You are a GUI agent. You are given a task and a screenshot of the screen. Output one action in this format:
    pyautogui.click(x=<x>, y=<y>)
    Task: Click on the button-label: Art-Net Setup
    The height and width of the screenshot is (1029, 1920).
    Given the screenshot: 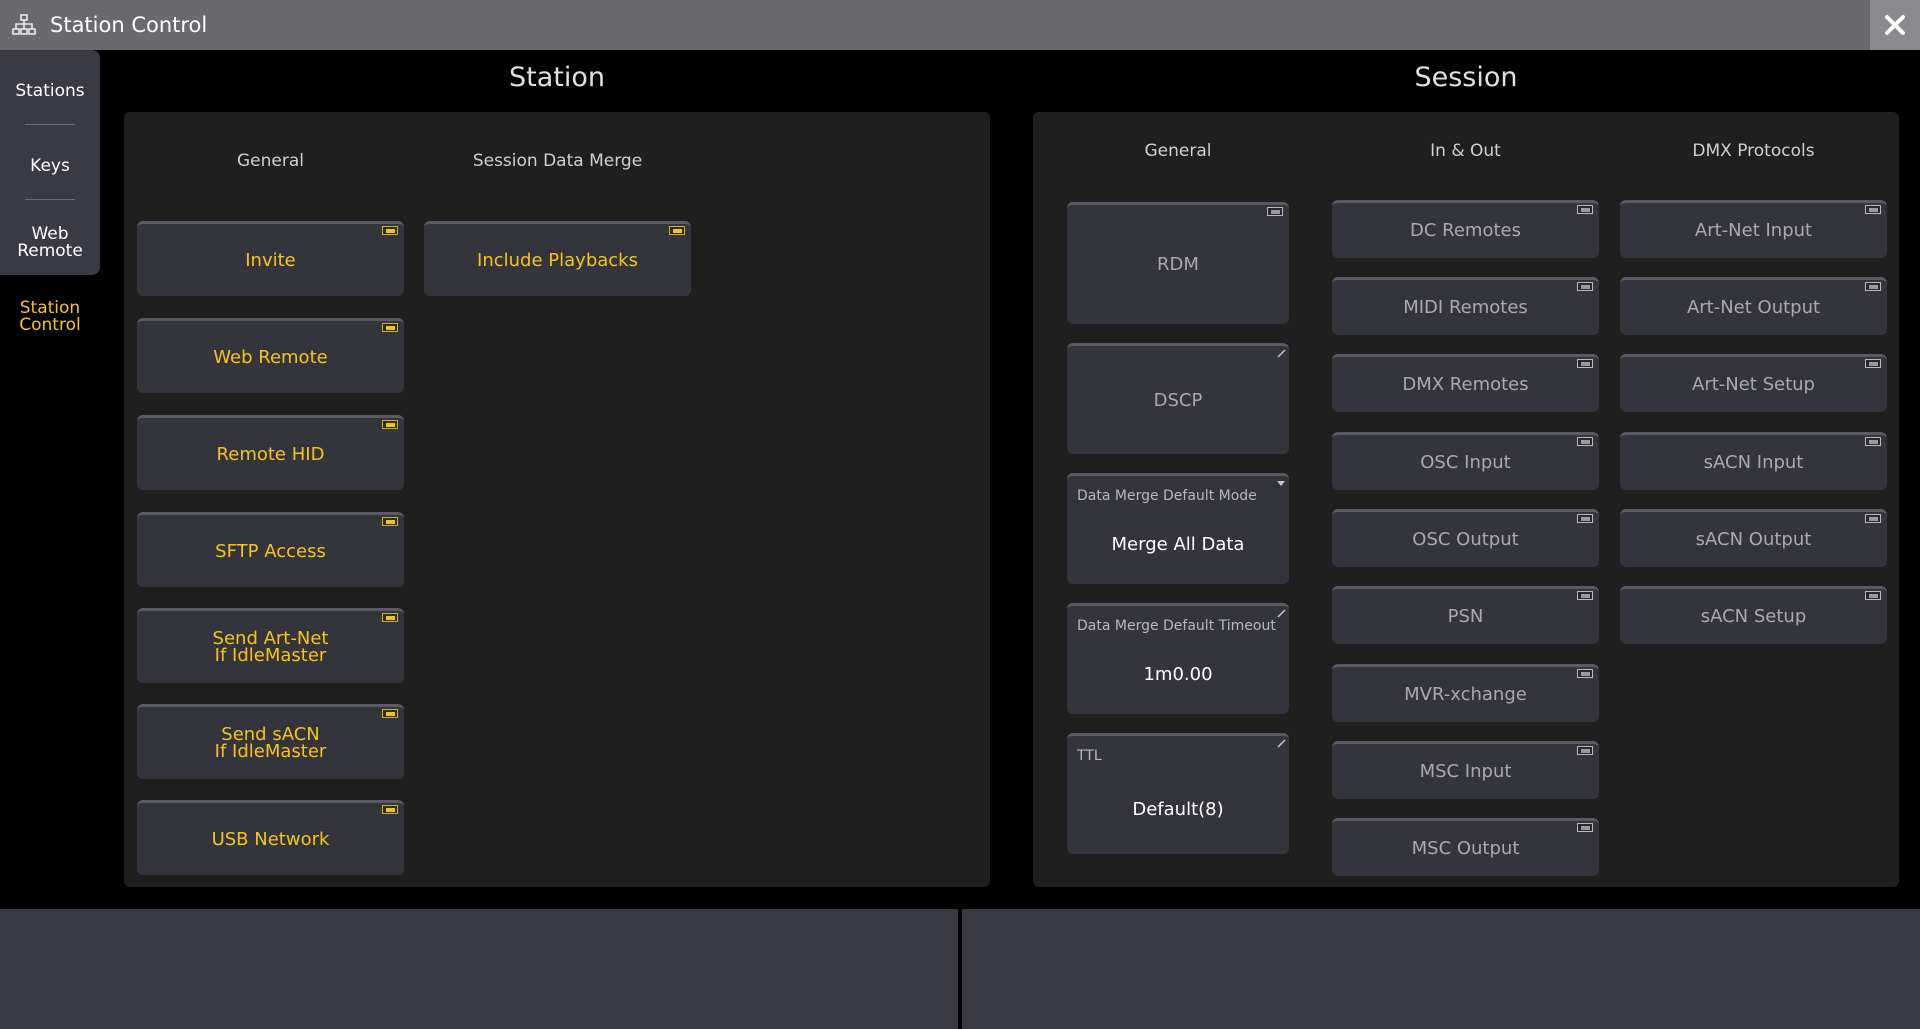 What is the action you would take?
    pyautogui.click(x=1753, y=384)
    